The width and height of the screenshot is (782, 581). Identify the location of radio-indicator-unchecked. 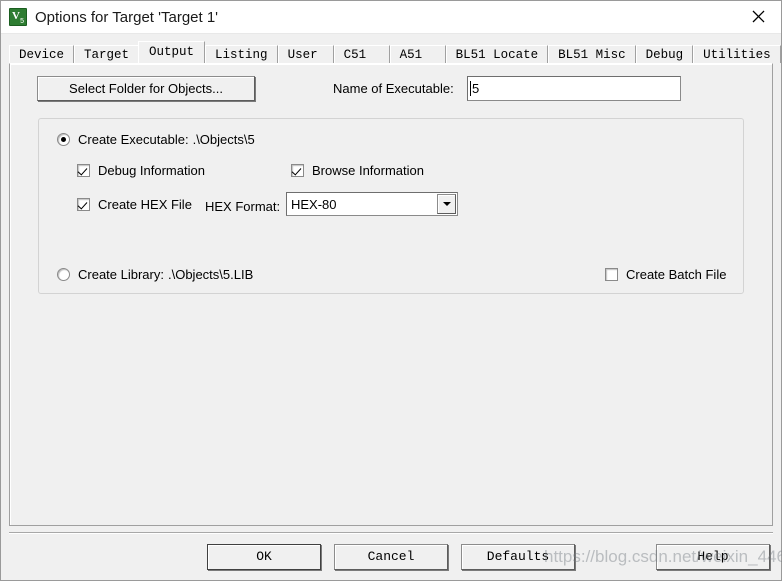
(63, 274).